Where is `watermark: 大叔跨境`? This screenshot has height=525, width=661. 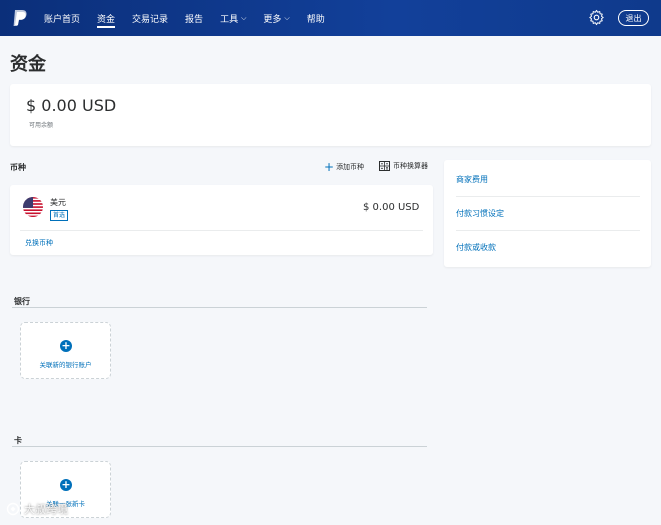
watermark: 大叔跨境 is located at coordinates (37, 509).